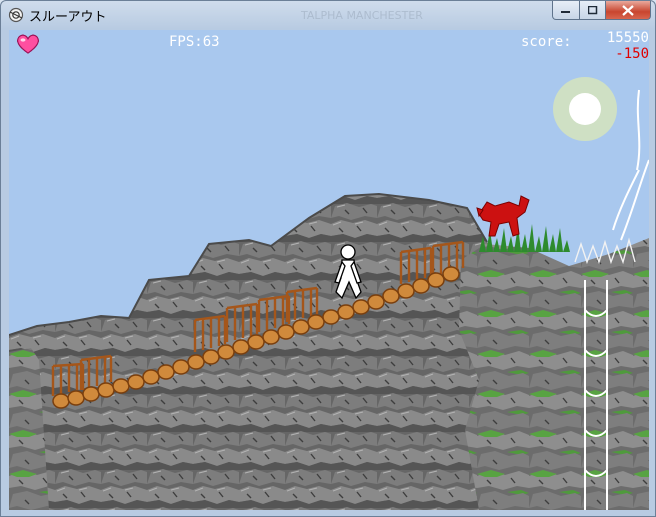 The image size is (656, 517). I want to click on title-bar: スルーアウト TALPHA MANCHESTER, so click(328, 14).